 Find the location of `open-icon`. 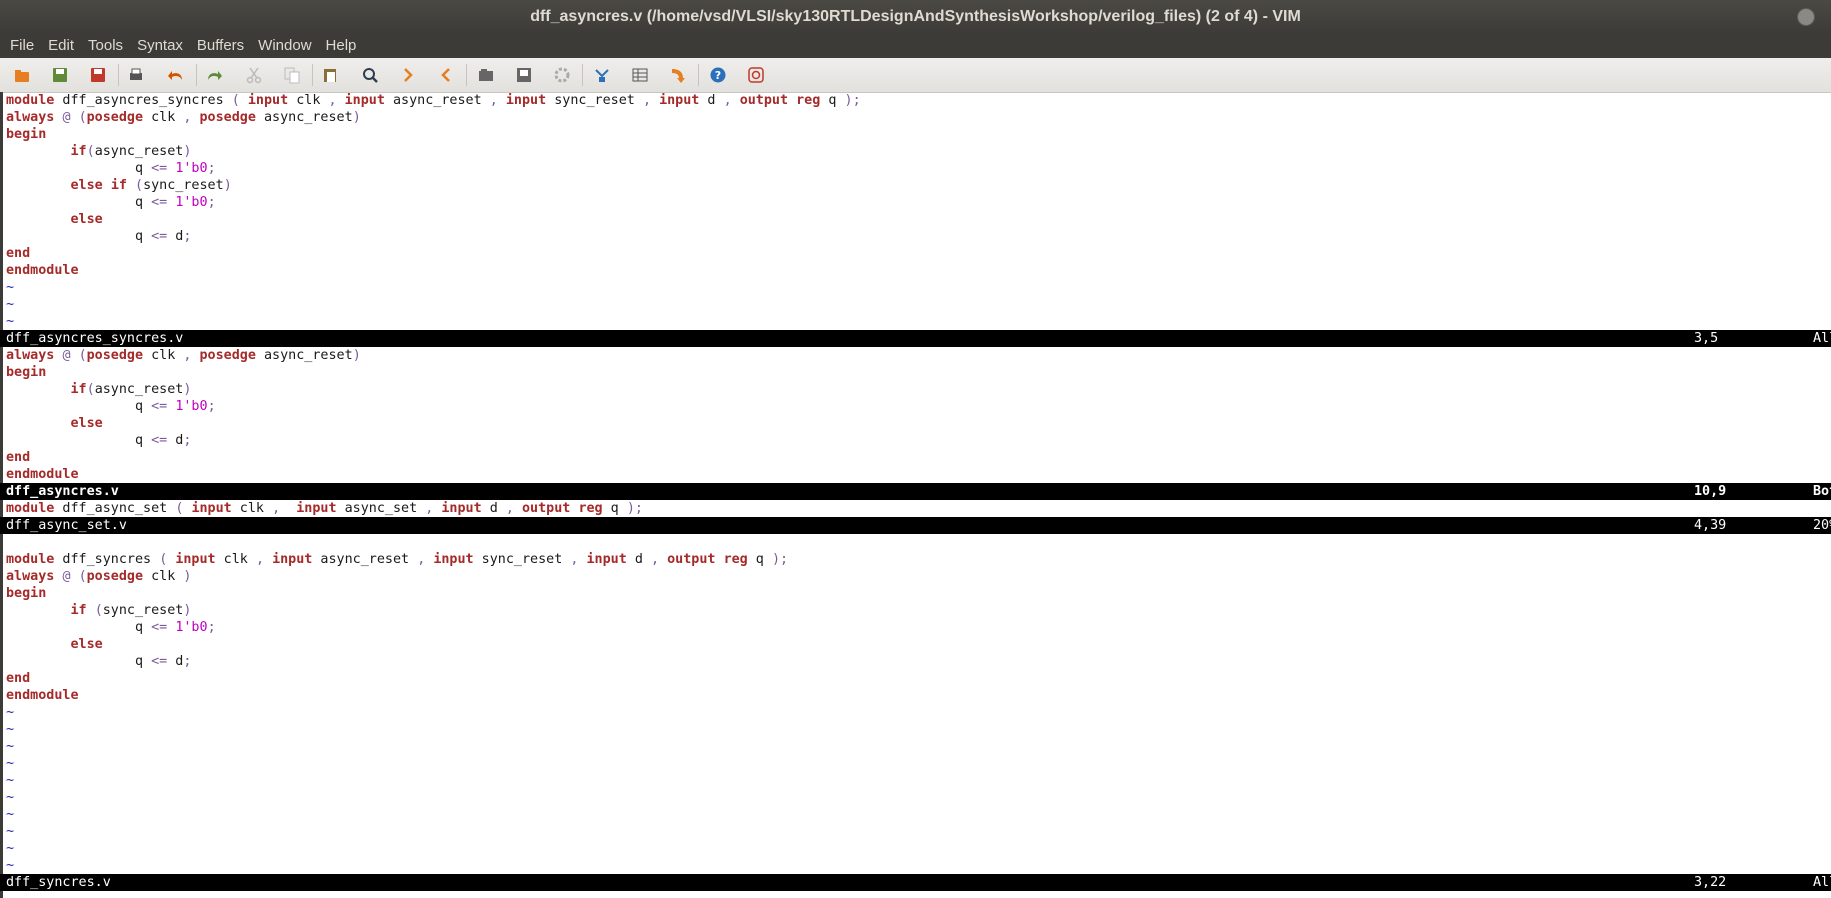

open-icon is located at coordinates (22, 75).